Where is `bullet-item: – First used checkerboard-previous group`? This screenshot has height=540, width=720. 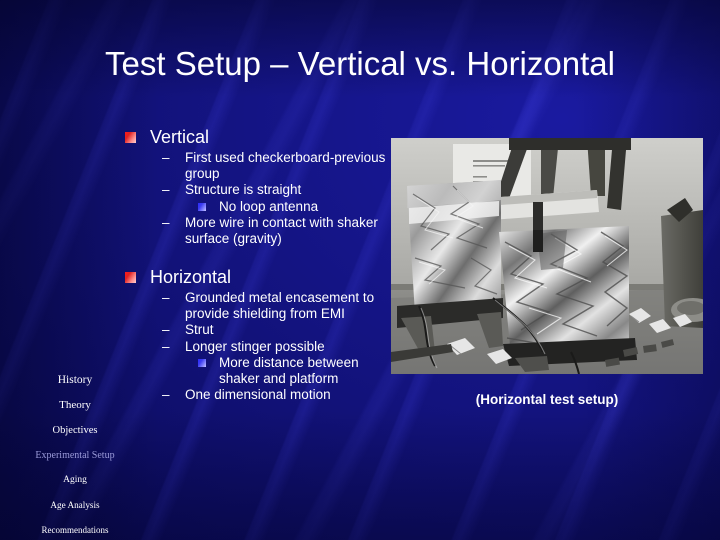 bullet-item: – First used checkerboard-previous group is located at coordinates (256, 165).